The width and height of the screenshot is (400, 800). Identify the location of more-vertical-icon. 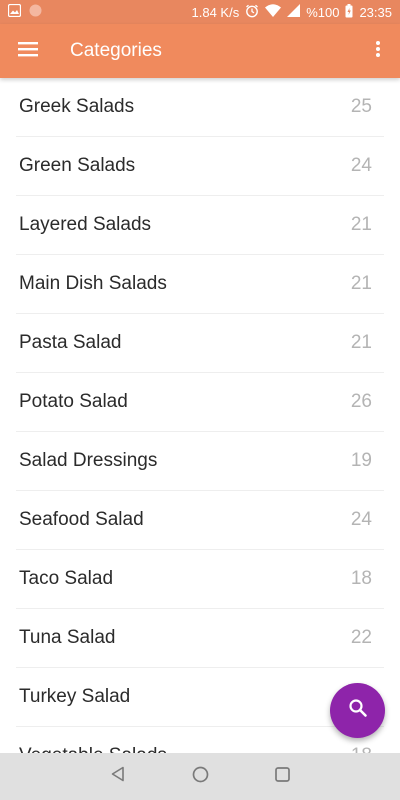
(378, 51).